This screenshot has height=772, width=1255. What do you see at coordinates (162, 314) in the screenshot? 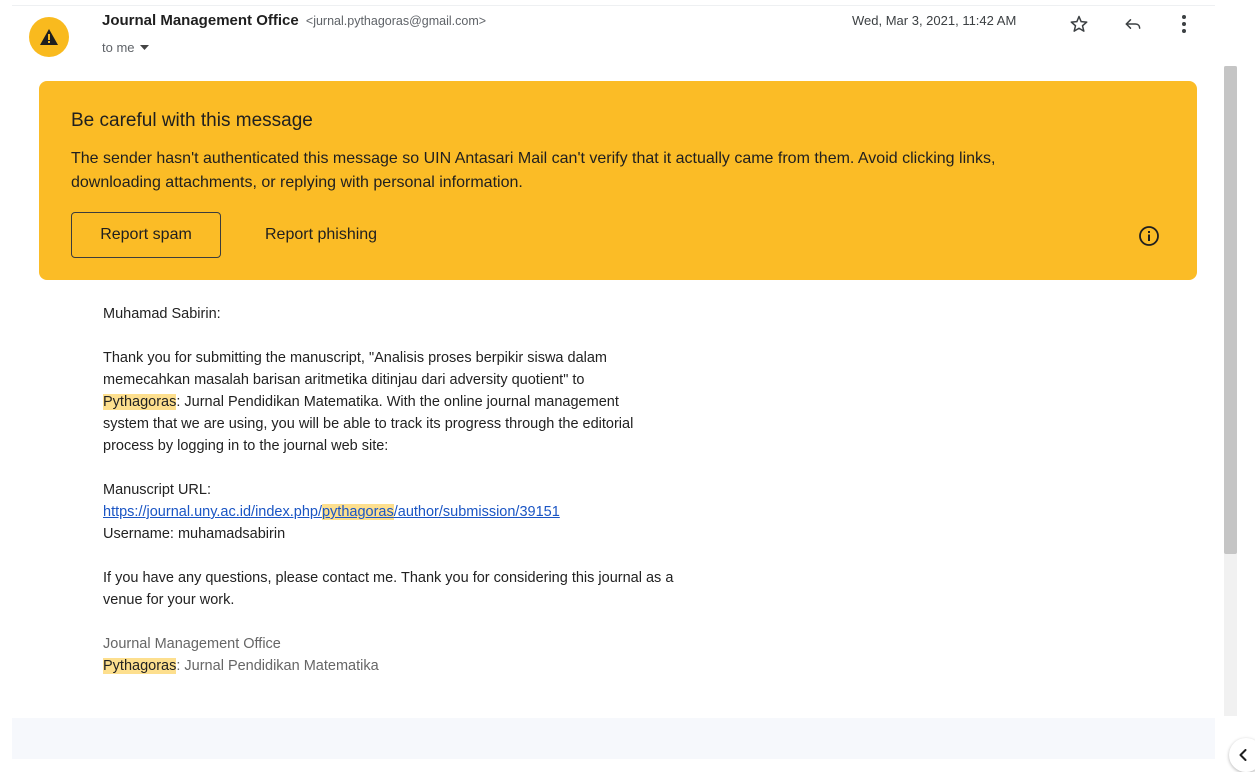
I see `greeting: Muhamad Sabirin:` at bounding box center [162, 314].